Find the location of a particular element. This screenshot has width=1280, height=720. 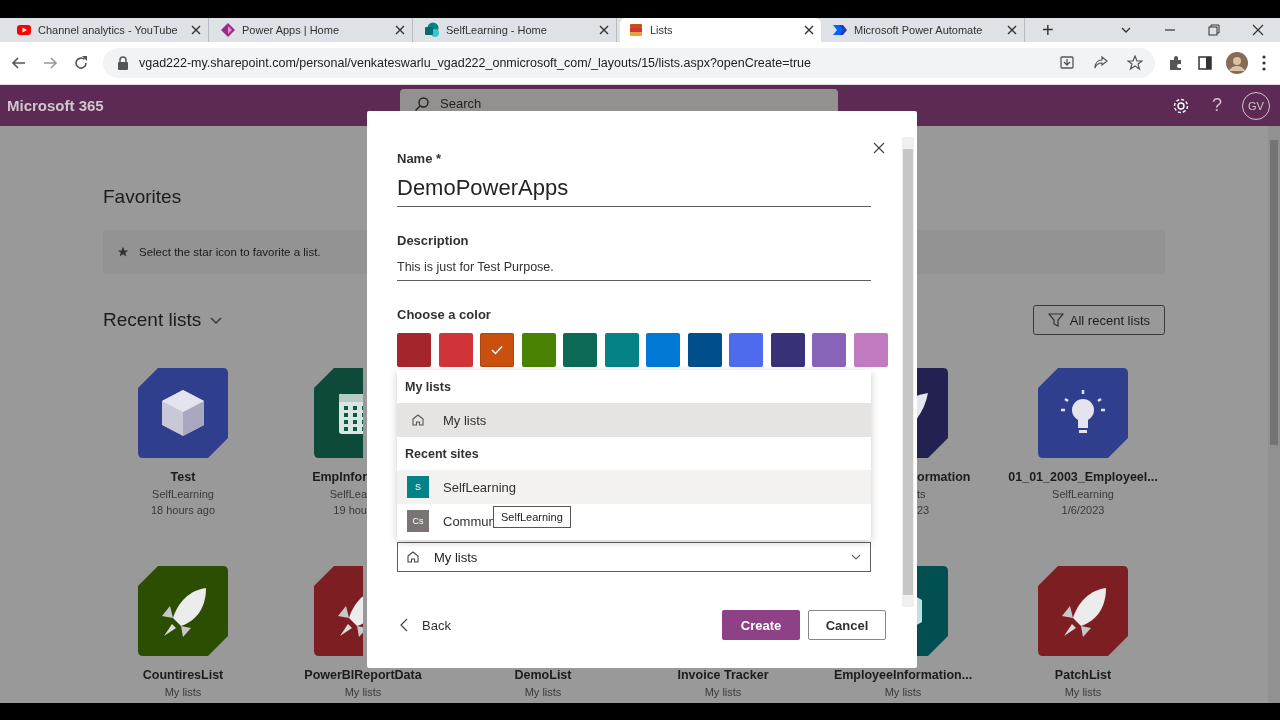

filter-button: All recent lists is located at coordinates (1098, 320).